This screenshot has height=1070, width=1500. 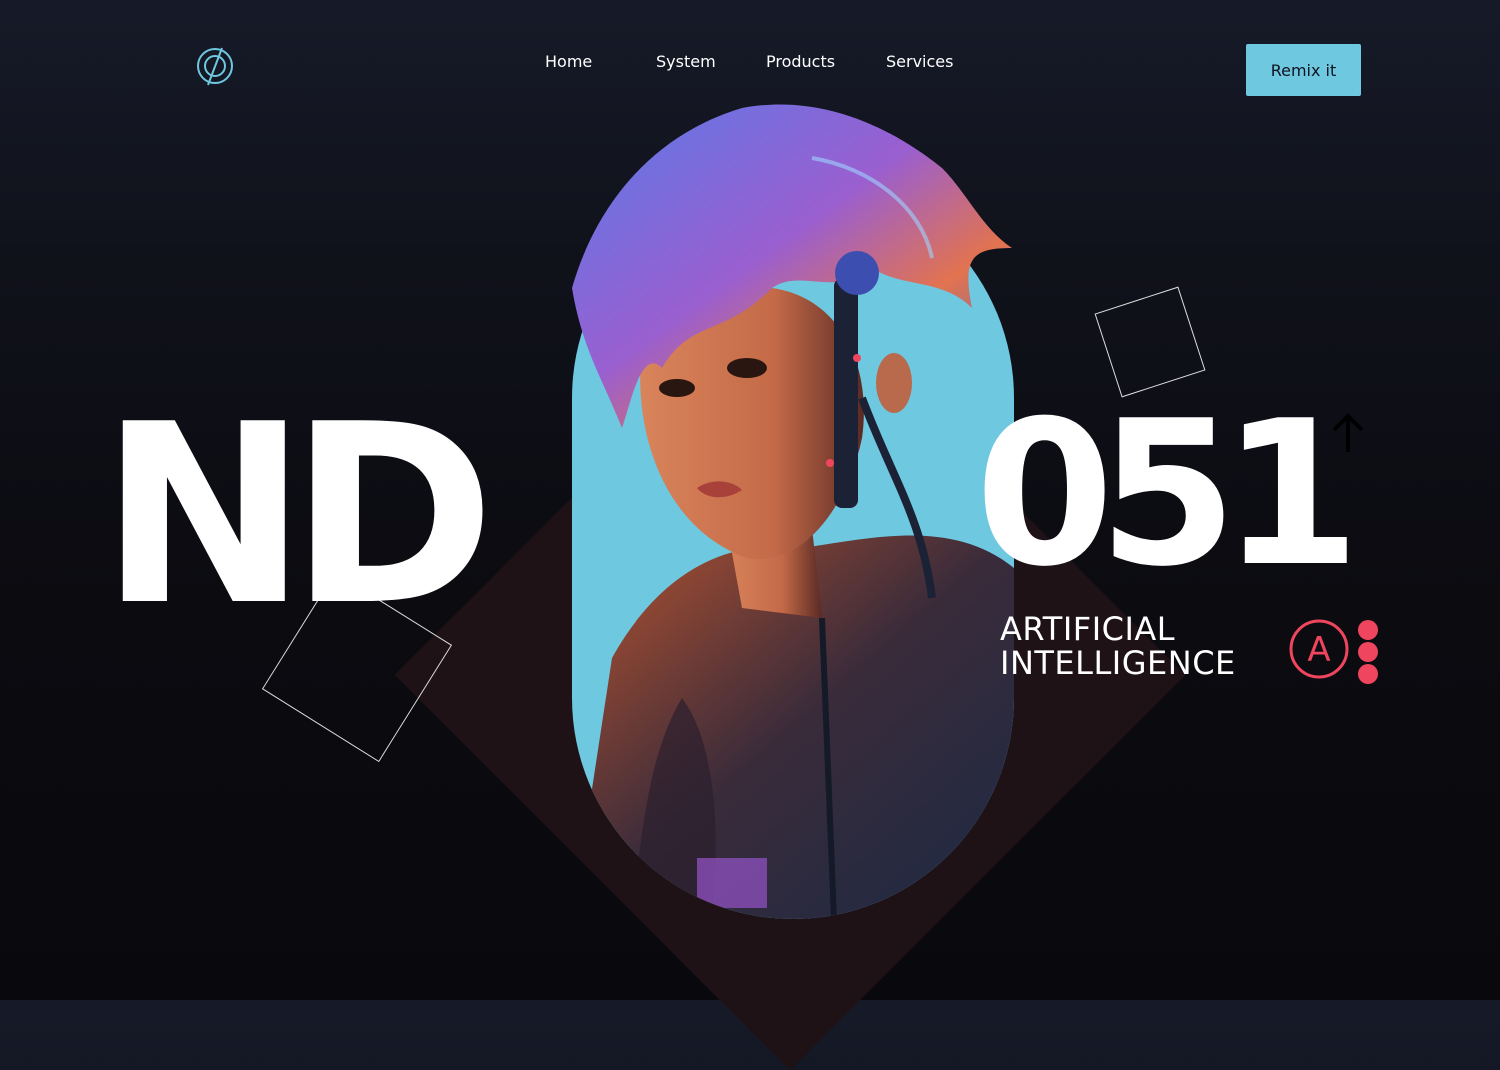 What do you see at coordinates (1303, 70) in the screenshot?
I see `remix-button: Remix it` at bounding box center [1303, 70].